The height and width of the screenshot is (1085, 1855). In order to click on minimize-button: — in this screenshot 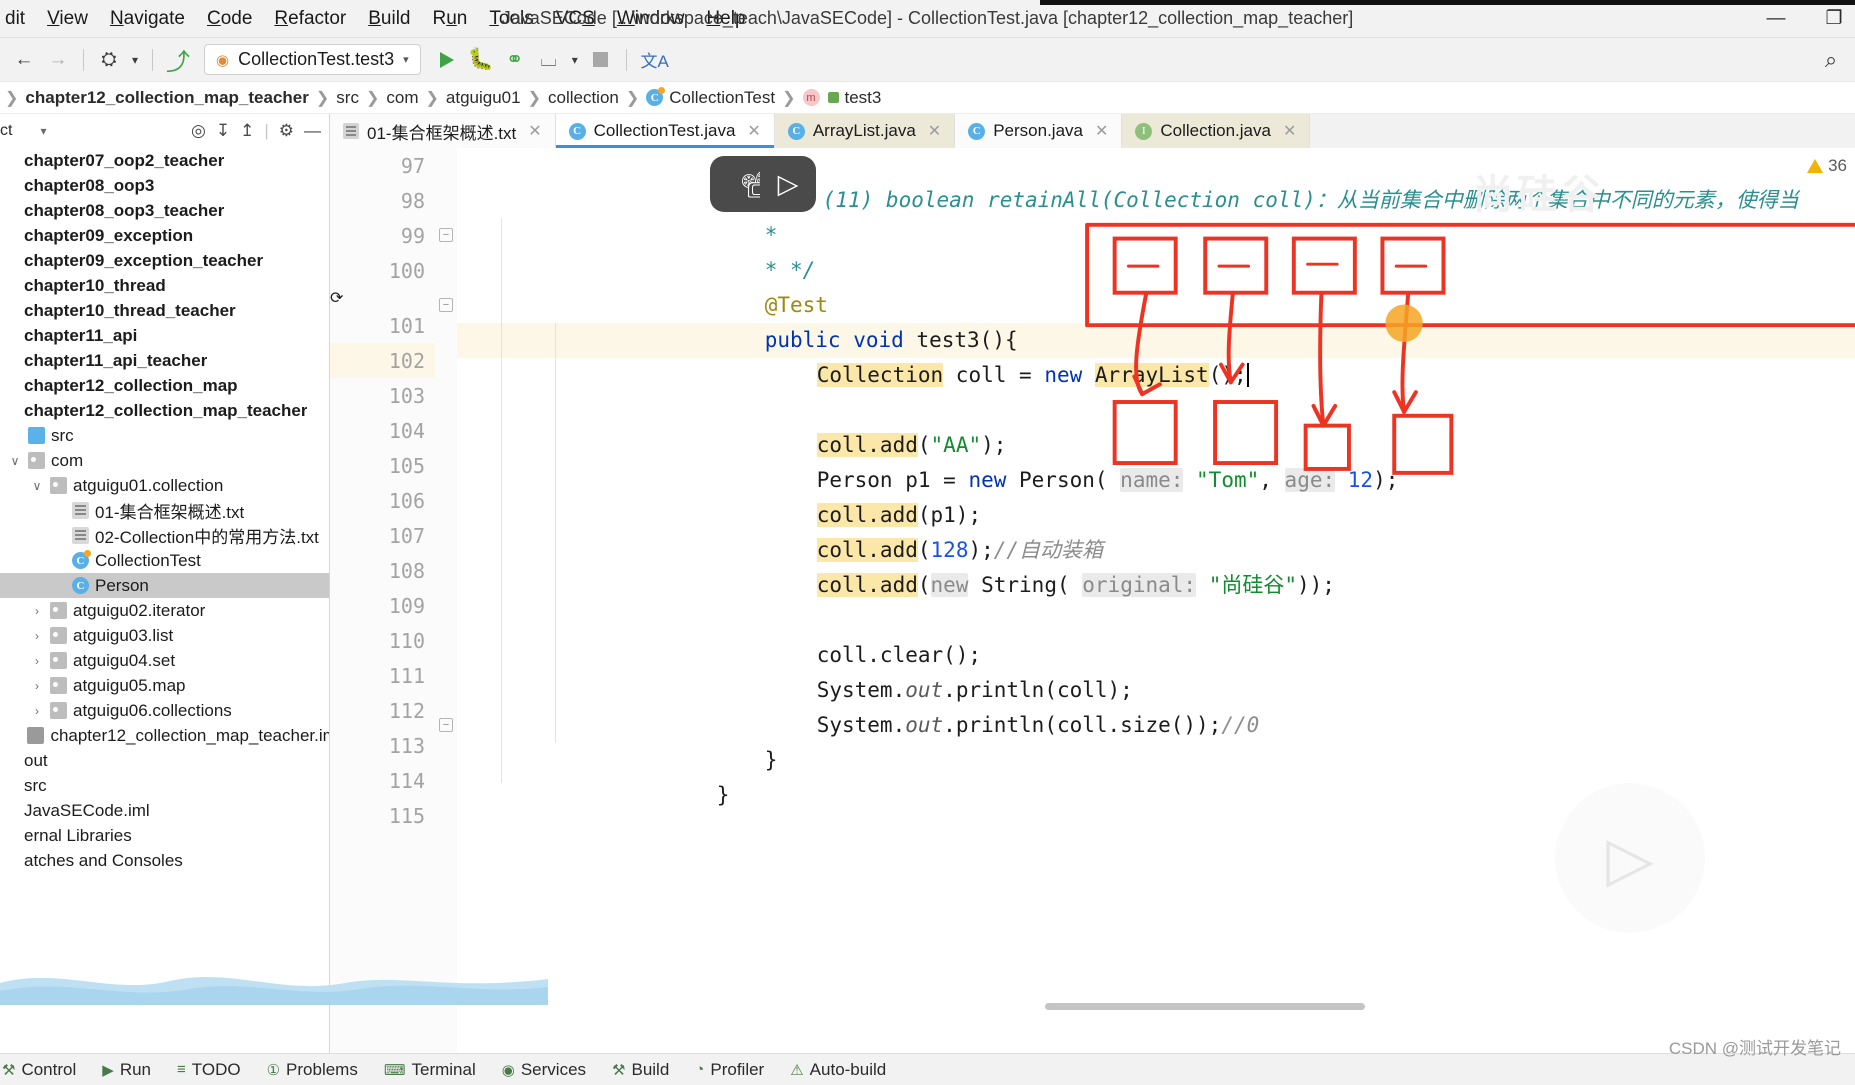, I will do `click(1776, 19)`.